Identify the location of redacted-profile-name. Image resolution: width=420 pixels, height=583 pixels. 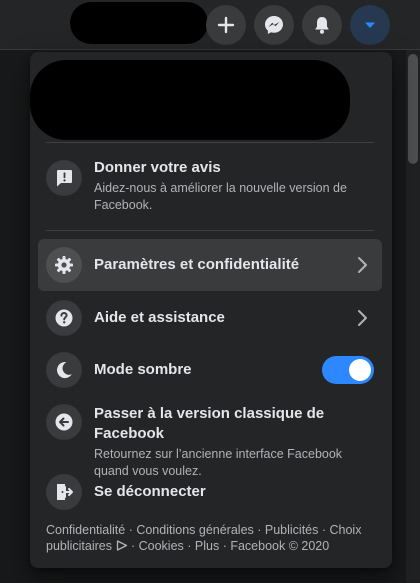
(139, 23).